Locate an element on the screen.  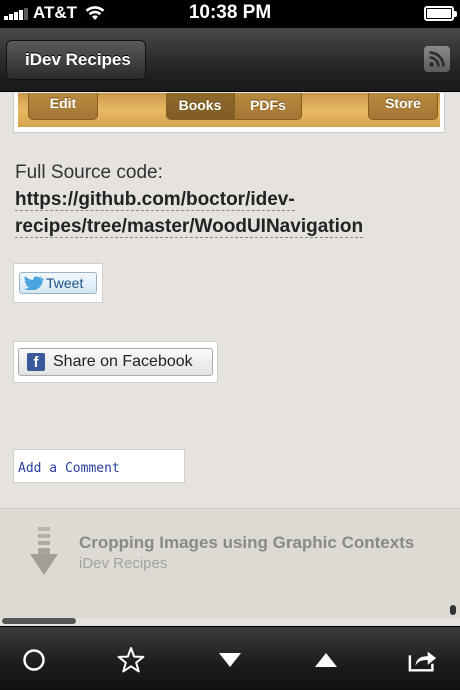
wood-books-segment: Books is located at coordinates (200, 106).